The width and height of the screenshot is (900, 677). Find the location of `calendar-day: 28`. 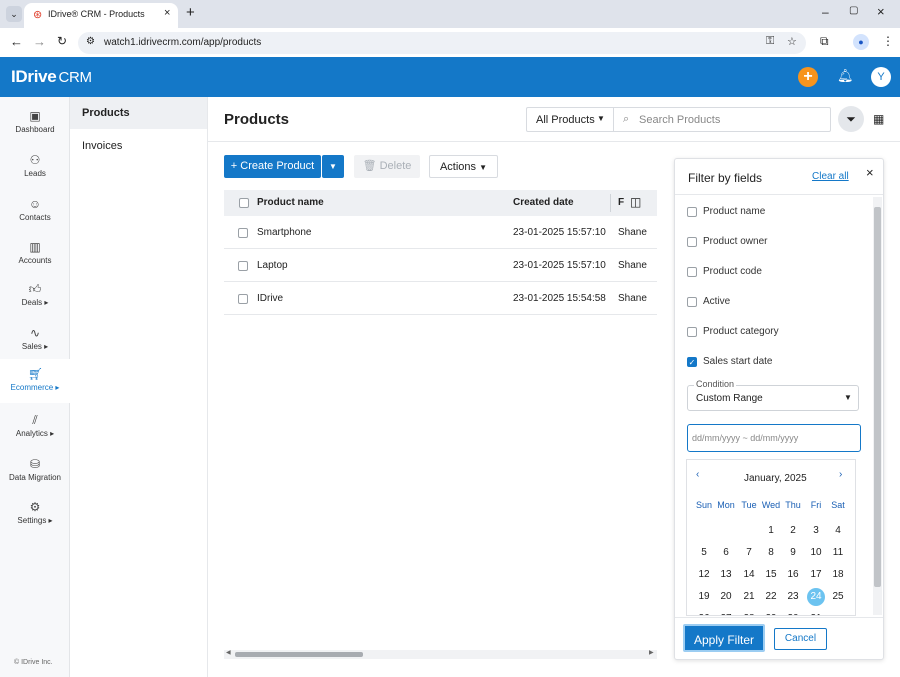

calendar-day: 28 is located at coordinates (749, 612).